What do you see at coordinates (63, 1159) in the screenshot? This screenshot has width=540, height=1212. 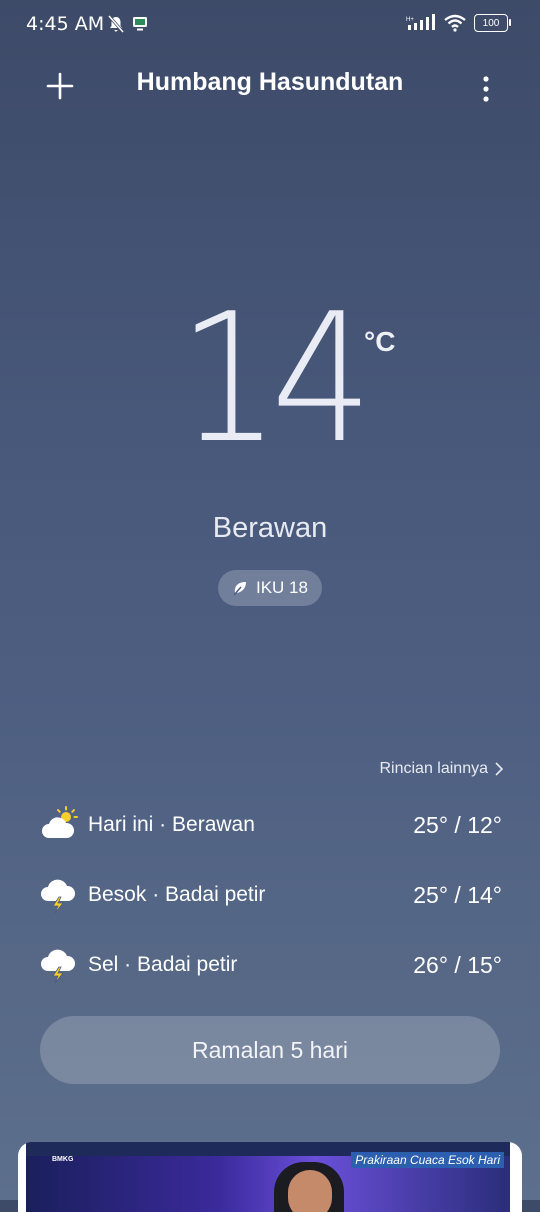 I see `video-brand-logo: BMKG` at bounding box center [63, 1159].